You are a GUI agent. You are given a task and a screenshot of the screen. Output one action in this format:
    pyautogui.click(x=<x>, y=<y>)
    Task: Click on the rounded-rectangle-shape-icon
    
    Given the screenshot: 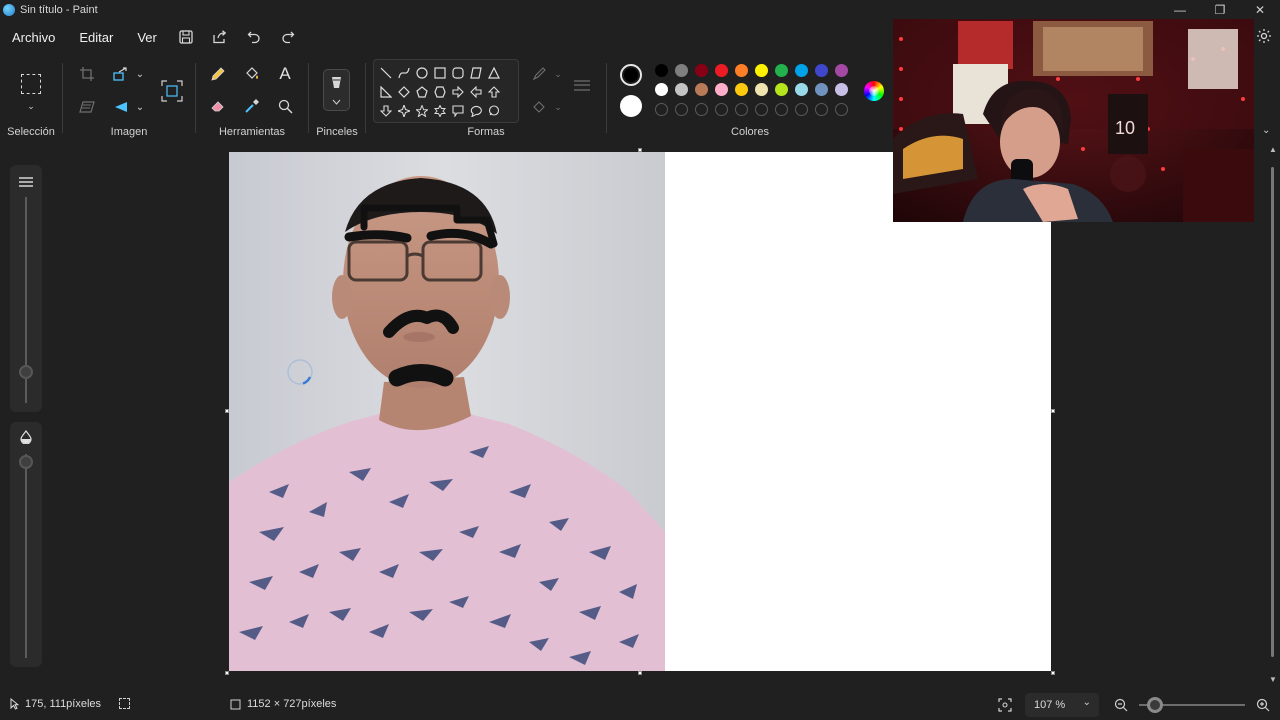 What is the action you would take?
    pyautogui.click(x=458, y=73)
    